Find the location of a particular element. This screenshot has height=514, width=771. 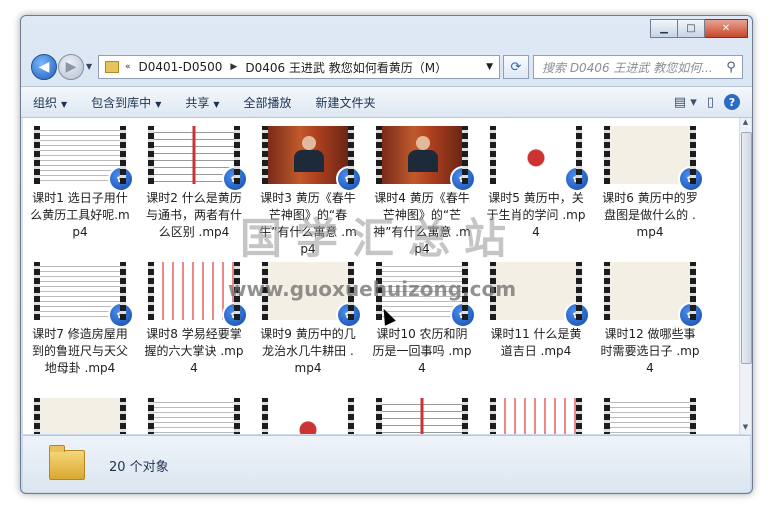

help-icon: ? is located at coordinates (732, 102).